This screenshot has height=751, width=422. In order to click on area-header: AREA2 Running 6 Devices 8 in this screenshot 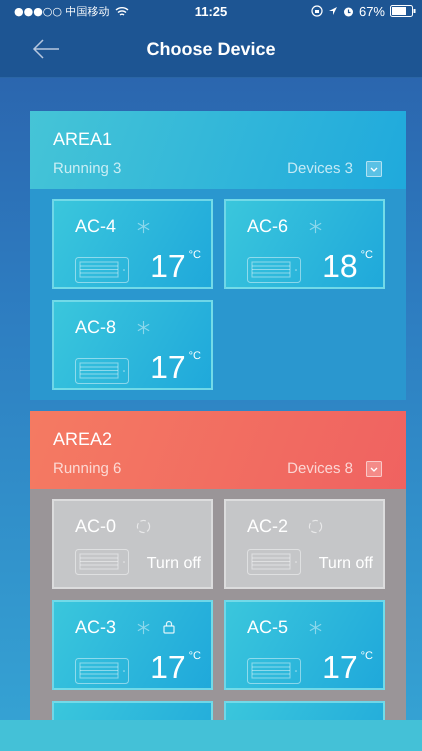, I will do `click(218, 450)`.